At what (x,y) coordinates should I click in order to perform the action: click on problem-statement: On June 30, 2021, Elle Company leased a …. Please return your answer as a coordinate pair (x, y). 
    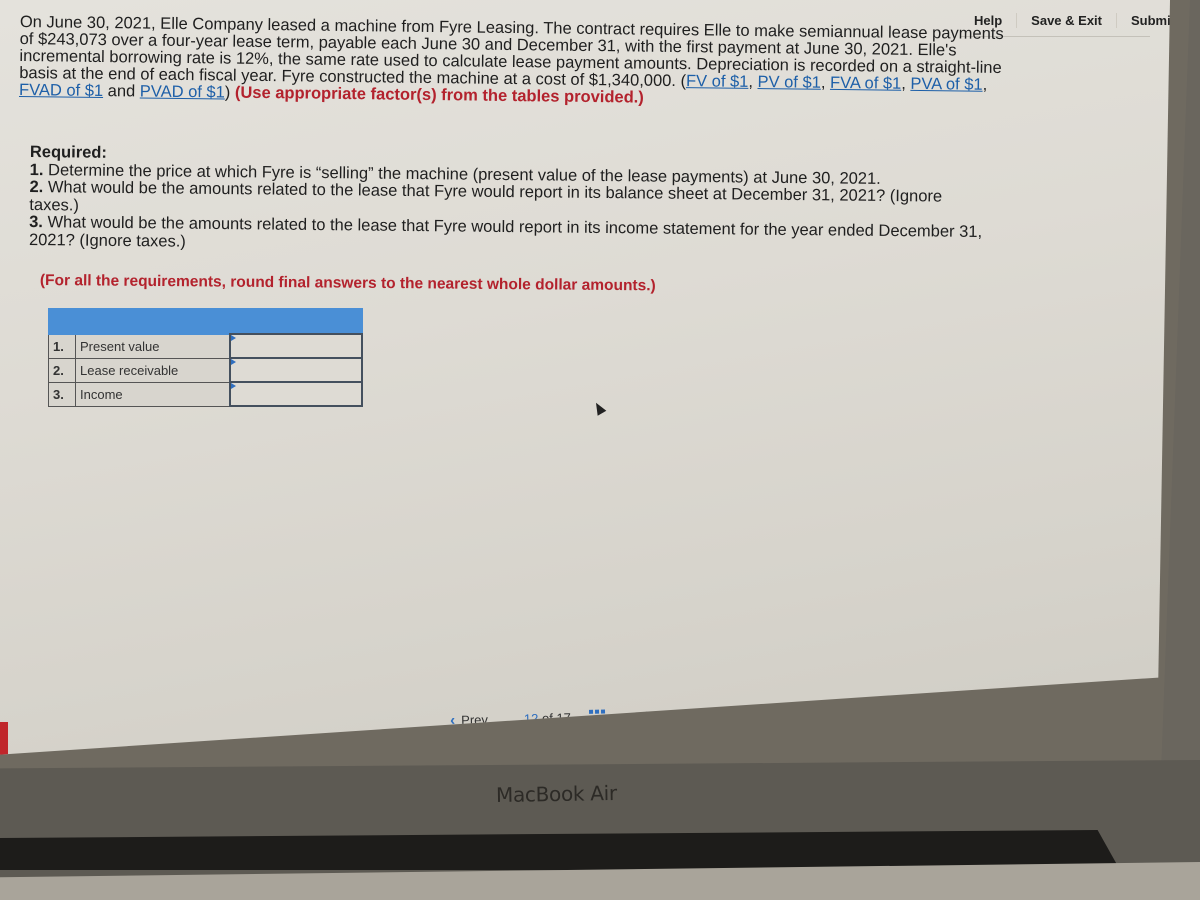
    Looking at the image, I should click on (514, 62).